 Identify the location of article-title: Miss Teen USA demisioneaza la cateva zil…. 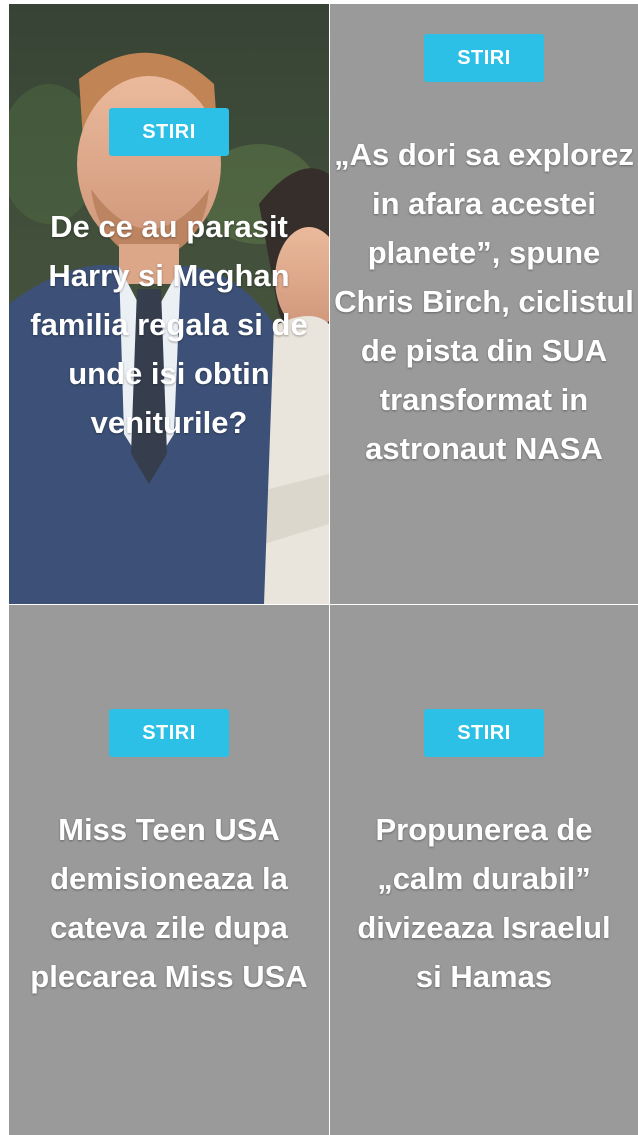
(169, 903).